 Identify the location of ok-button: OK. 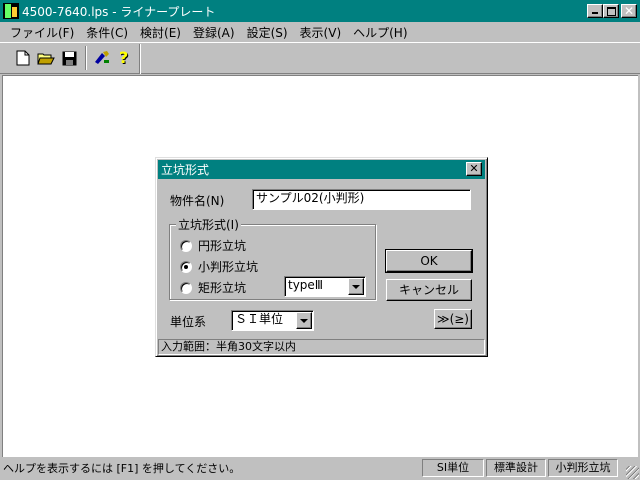
(429, 261).